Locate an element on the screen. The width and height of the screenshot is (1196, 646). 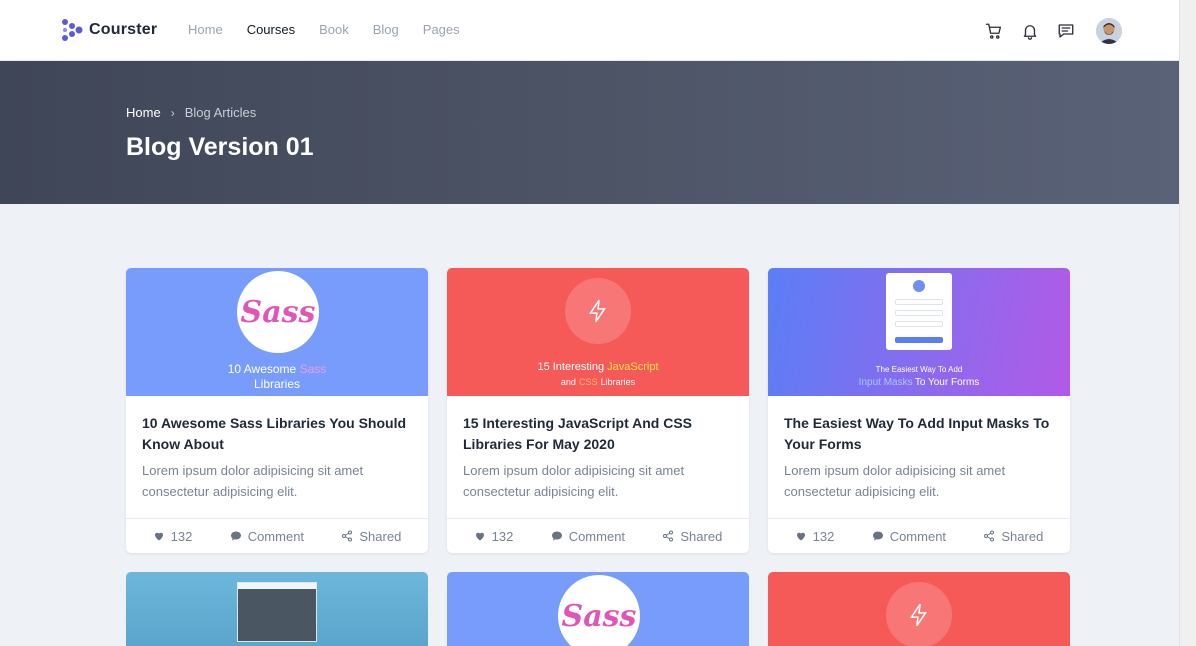
top-navbar: Courster Home Courses Book Blog Pages is located at coordinates (589, 30).